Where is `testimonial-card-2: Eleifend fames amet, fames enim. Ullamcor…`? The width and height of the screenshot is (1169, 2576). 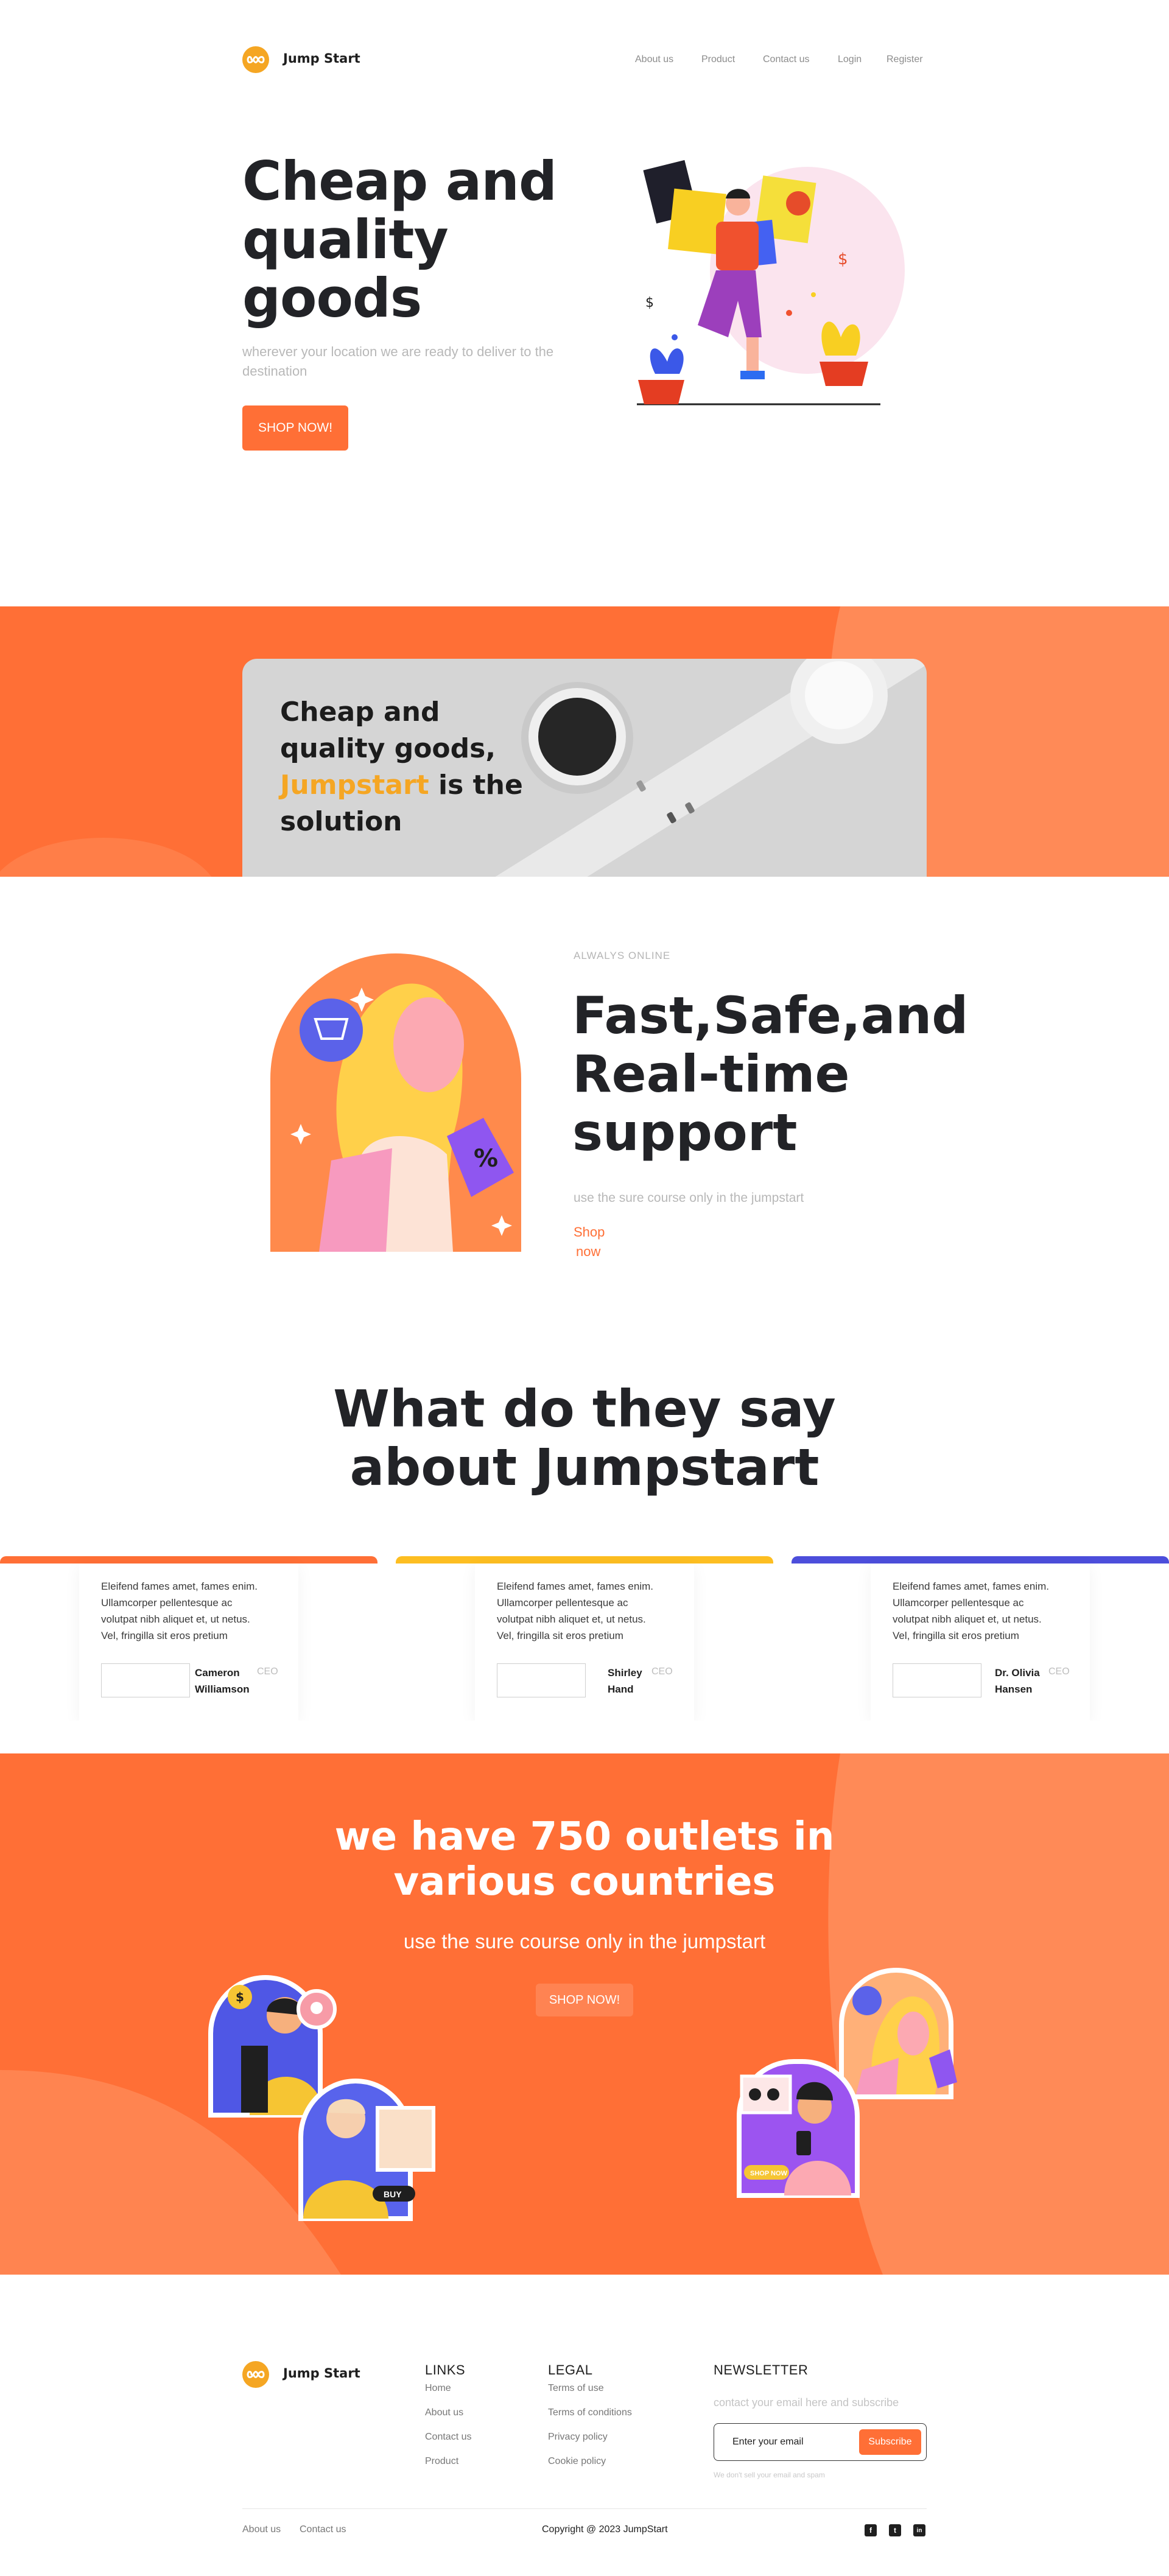 testimonial-card-2: Eleifend fames amet, fames enim. Ullamcor… is located at coordinates (584, 1639).